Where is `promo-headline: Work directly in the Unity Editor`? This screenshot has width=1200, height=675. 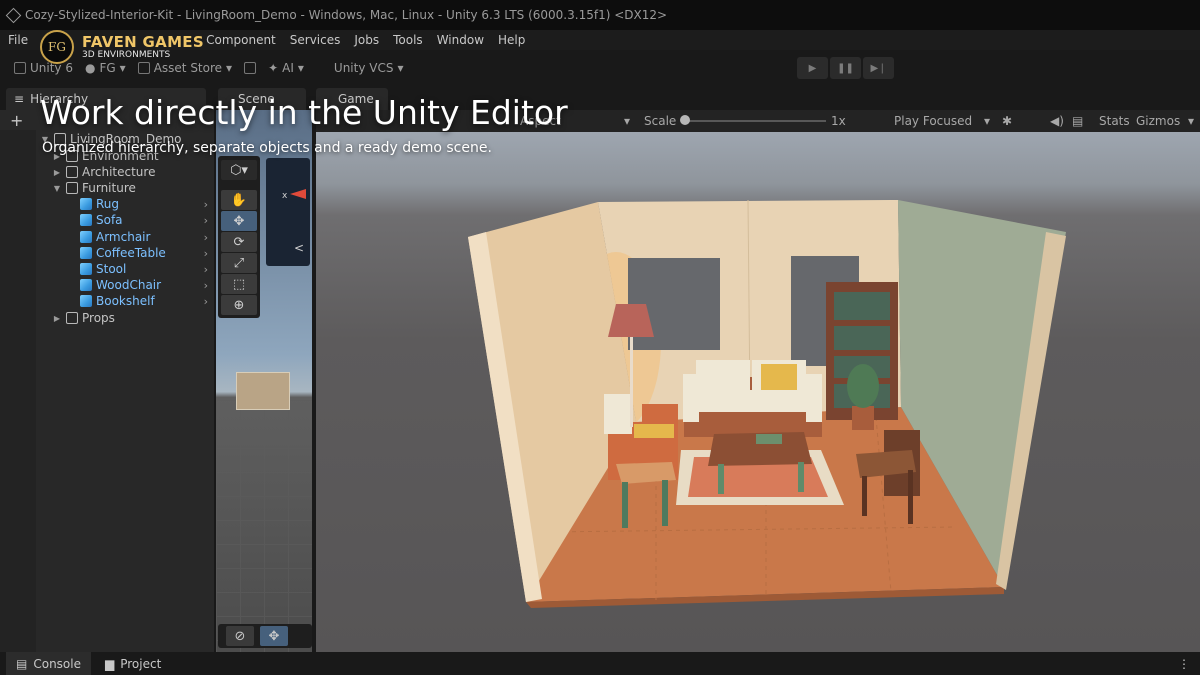
promo-headline: Work directly in the Unity Editor is located at coordinates (304, 112).